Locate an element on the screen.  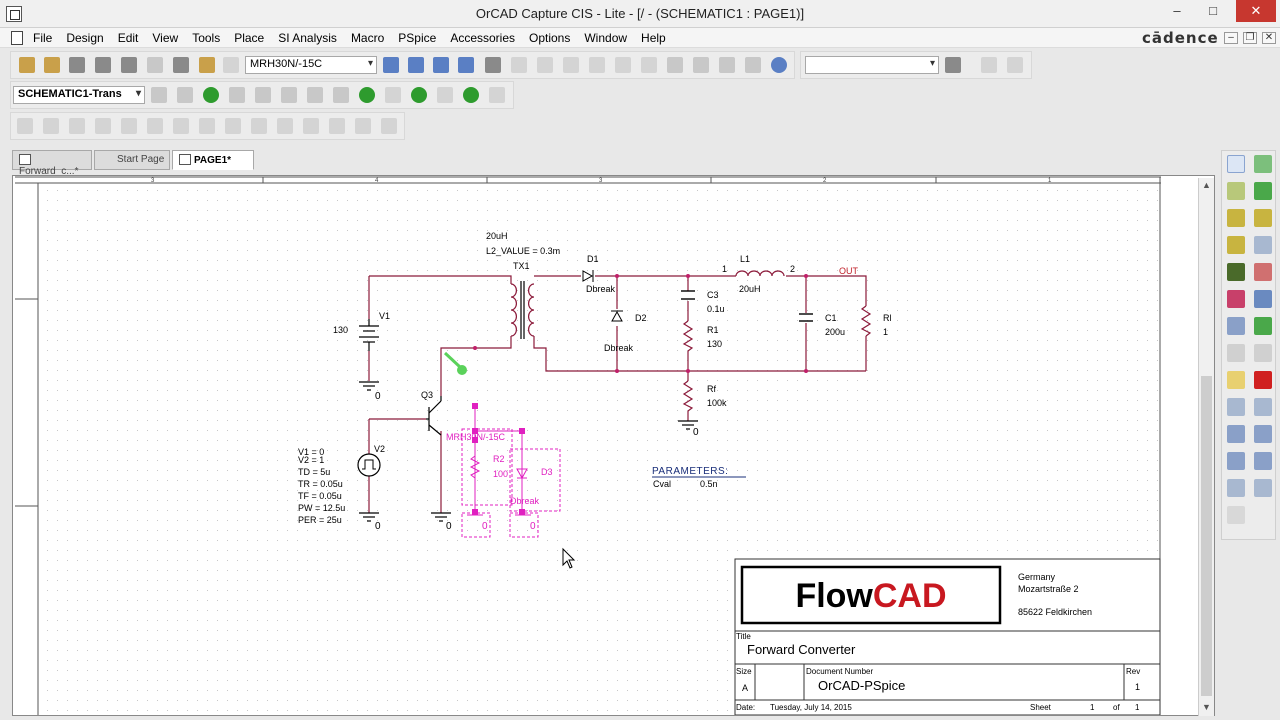
back-annotate-icon is located at coordinates (545, 65).